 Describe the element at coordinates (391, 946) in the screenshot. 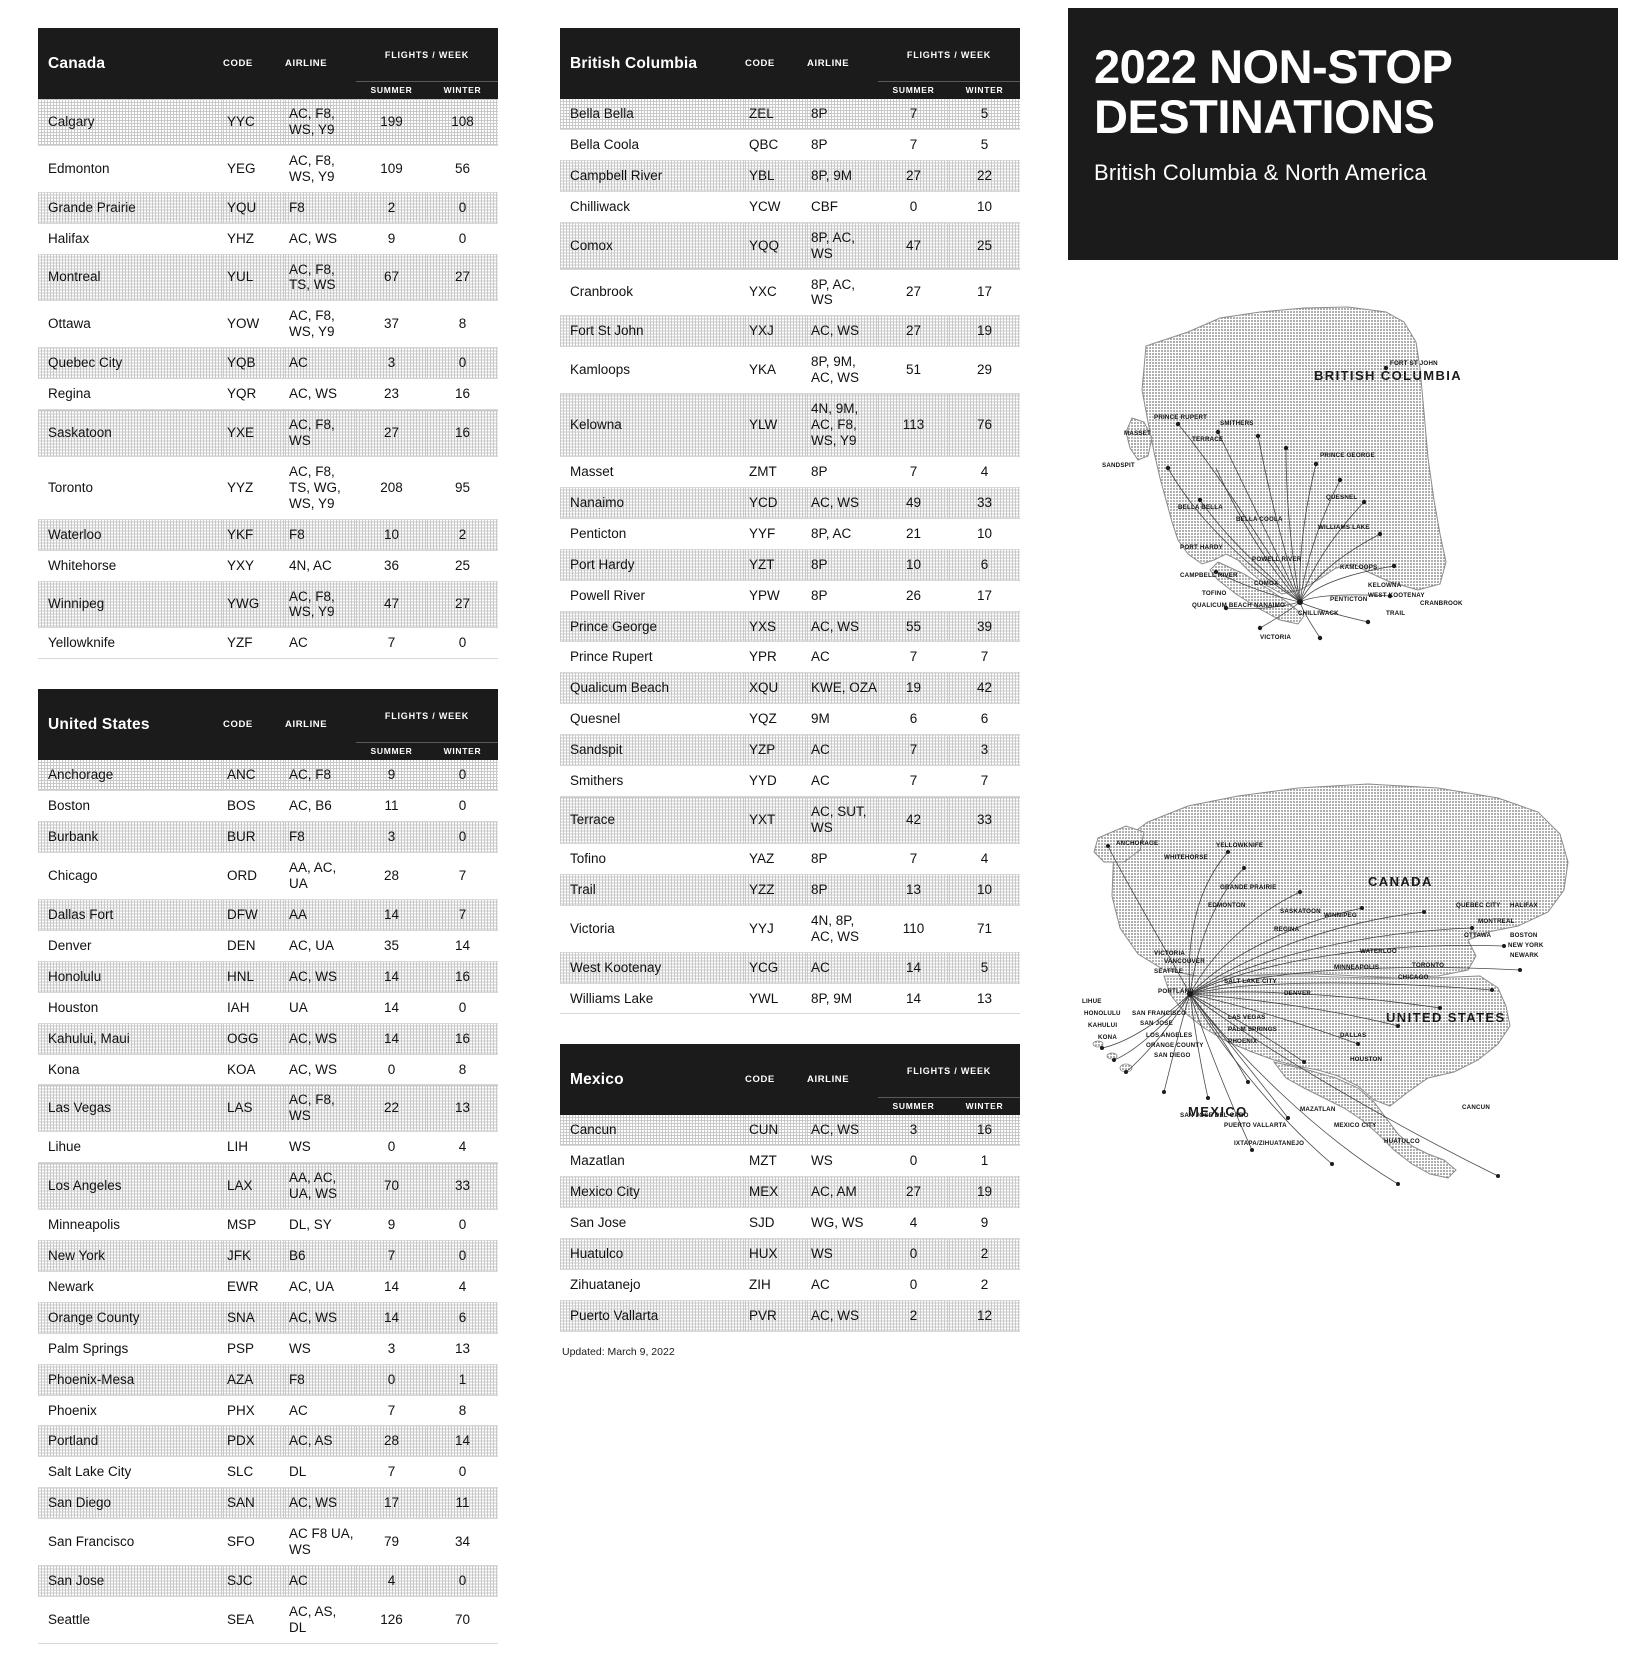

I see `cell-summer: 35` at that location.